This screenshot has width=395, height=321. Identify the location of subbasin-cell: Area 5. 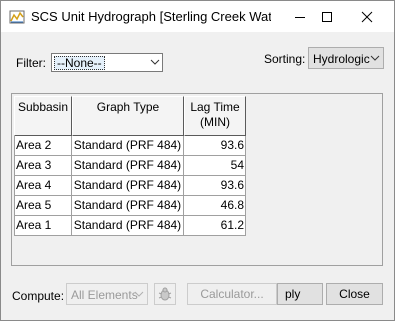
(43, 206).